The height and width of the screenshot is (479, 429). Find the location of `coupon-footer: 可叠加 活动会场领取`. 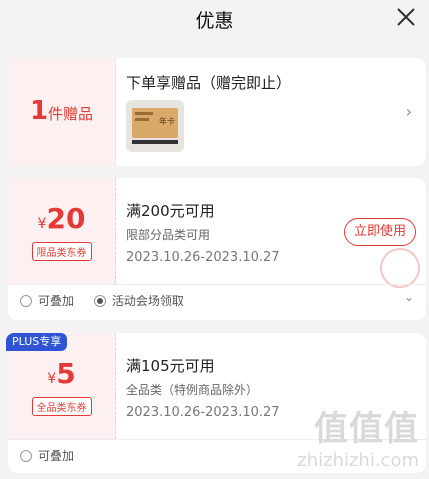

coupon-footer: 可叠加 活动会场领取 is located at coordinates (110, 301).